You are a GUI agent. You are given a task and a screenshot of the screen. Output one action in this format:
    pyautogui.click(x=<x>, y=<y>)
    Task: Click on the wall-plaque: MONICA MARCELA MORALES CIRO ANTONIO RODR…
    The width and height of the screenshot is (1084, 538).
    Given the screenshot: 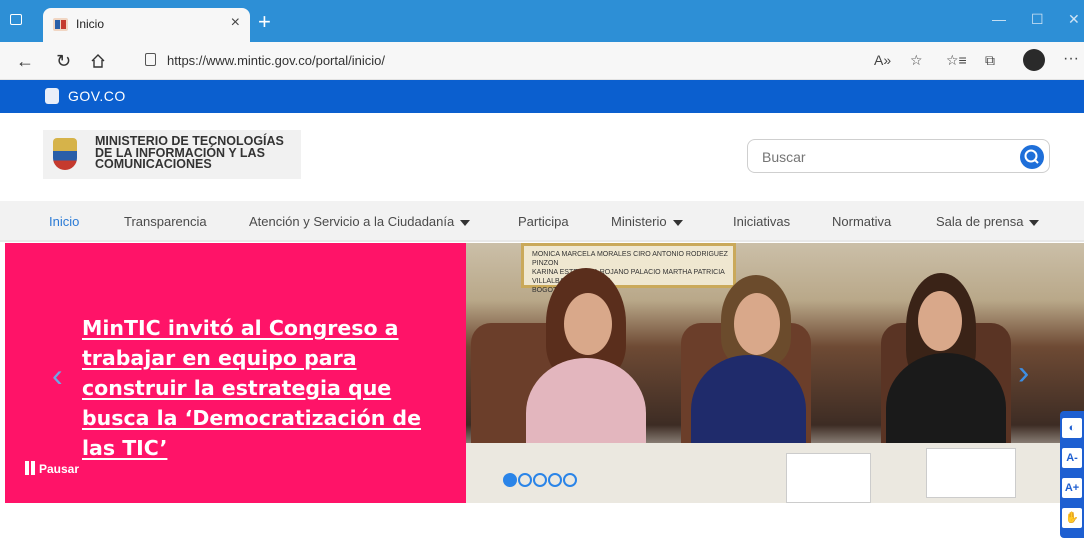 What is the action you would take?
    pyautogui.click(x=628, y=268)
    